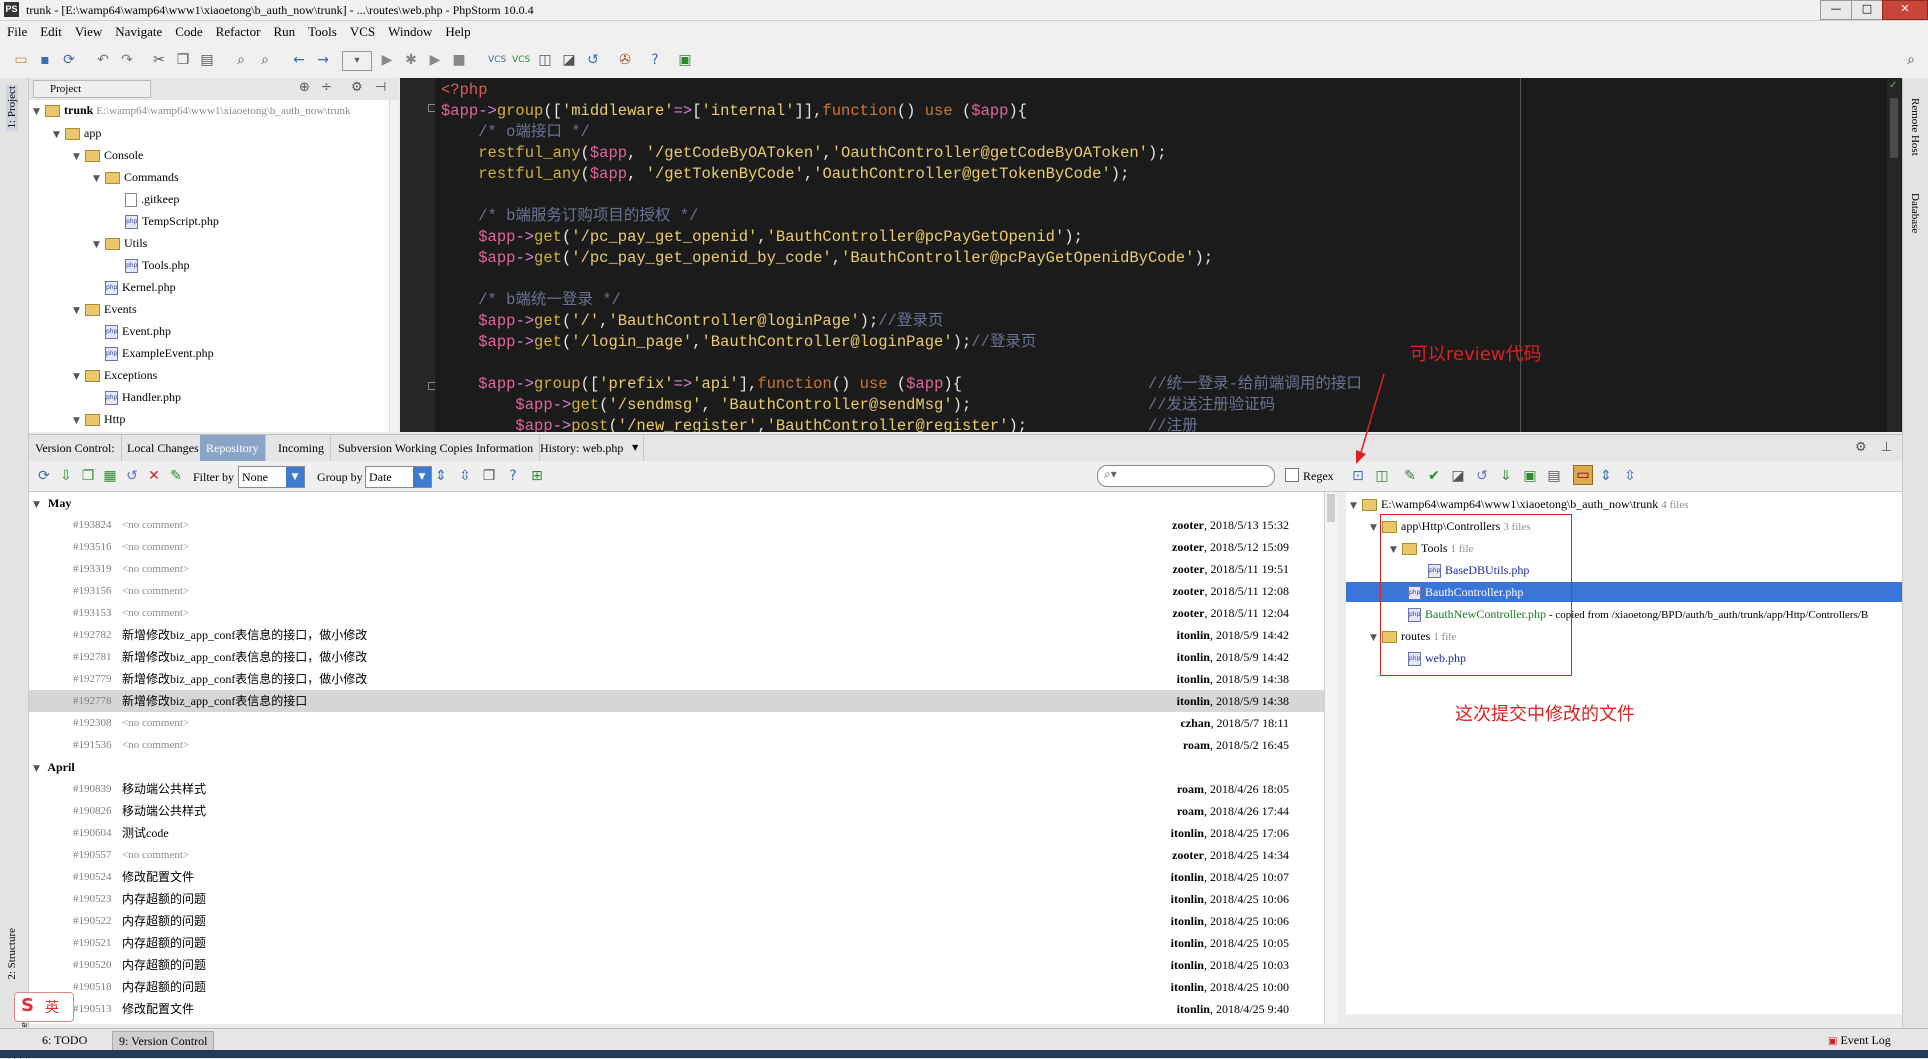  I want to click on vcs-commit-icon: VCS, so click(521, 60).